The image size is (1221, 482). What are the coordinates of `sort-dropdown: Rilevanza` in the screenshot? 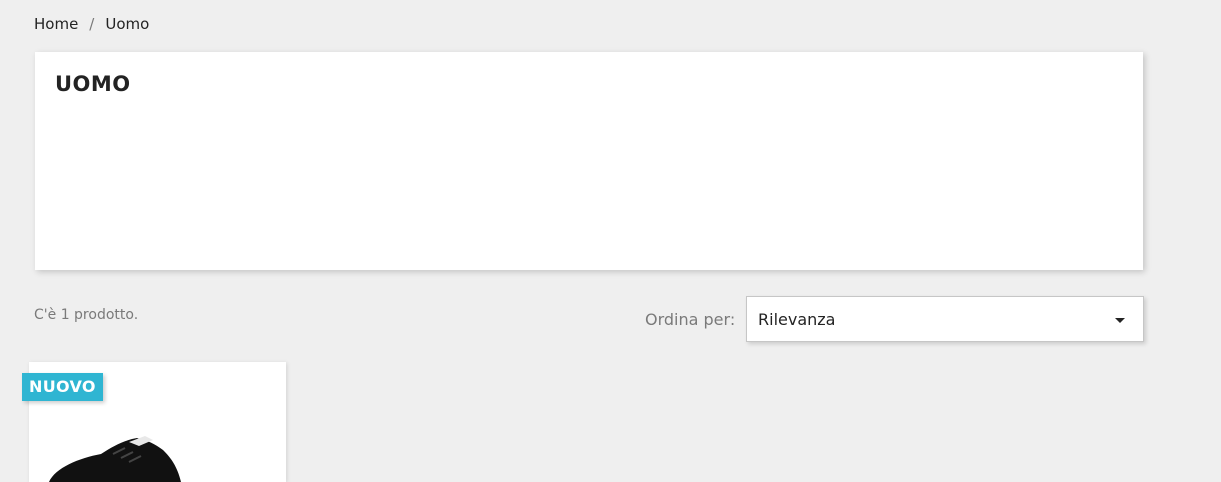 It's located at (945, 319).